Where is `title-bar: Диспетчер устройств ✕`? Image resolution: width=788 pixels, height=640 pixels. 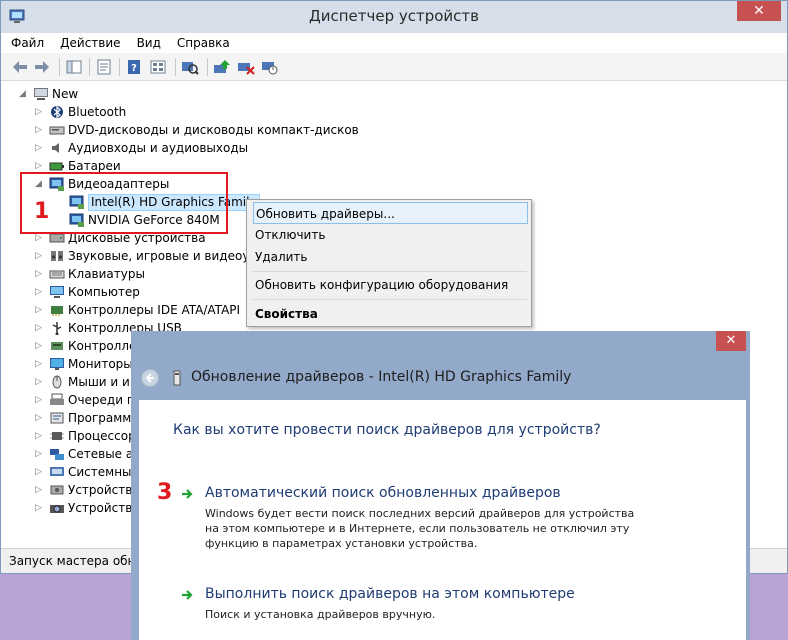
title-bar: Диспетчер устройств ✕ is located at coordinates (394, 17).